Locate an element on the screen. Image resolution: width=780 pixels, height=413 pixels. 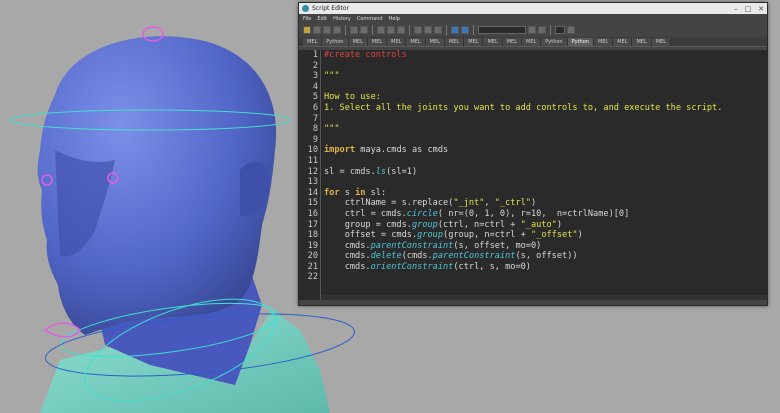
code-token: ls is located at coordinates (381, 171).